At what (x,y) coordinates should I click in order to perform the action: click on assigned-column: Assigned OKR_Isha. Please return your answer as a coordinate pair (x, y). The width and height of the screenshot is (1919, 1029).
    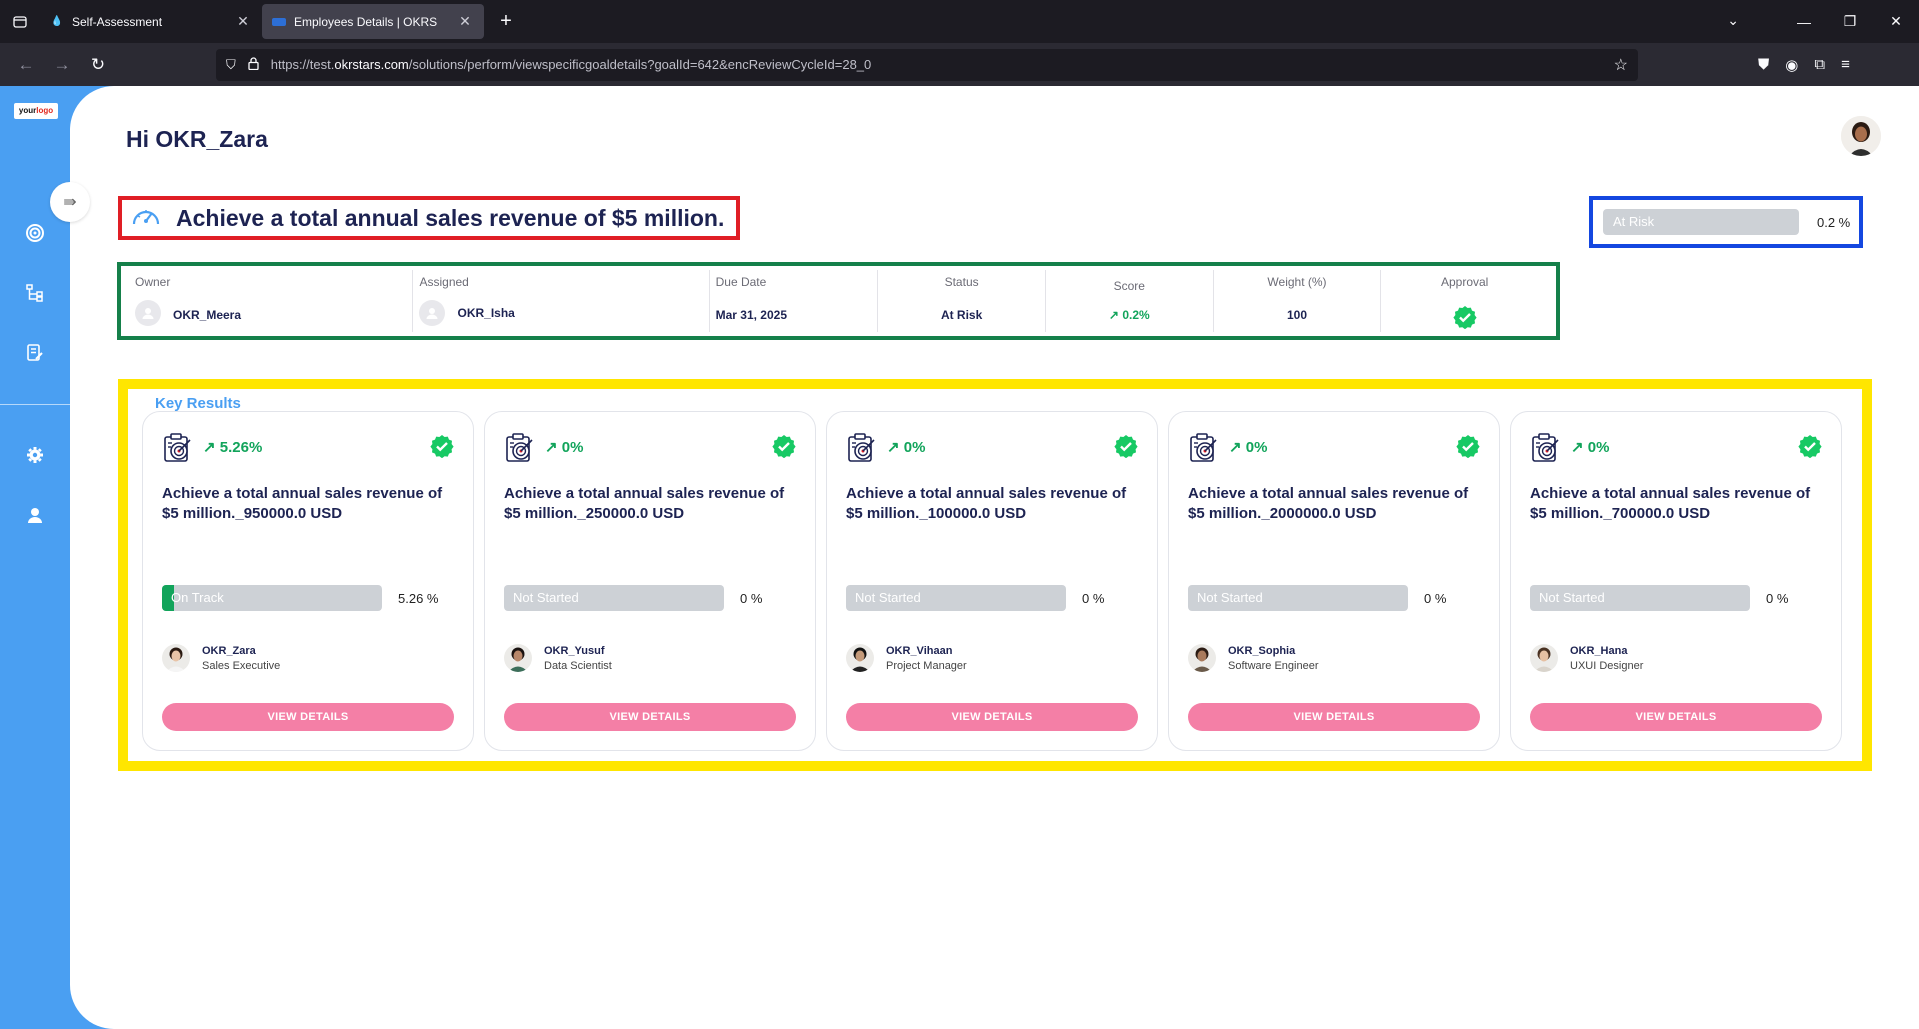
    Looking at the image, I should click on (561, 301).